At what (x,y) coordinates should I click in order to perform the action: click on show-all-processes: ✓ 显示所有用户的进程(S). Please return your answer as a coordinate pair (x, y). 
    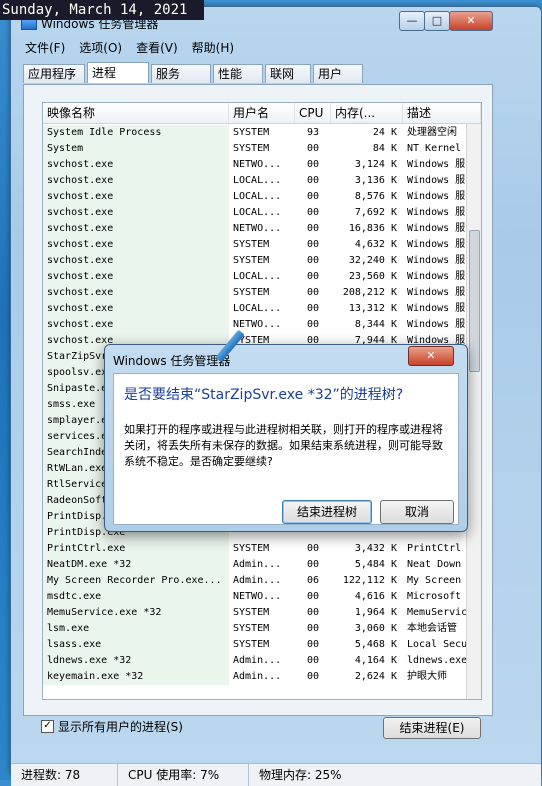
    Looking at the image, I should click on (112, 726).